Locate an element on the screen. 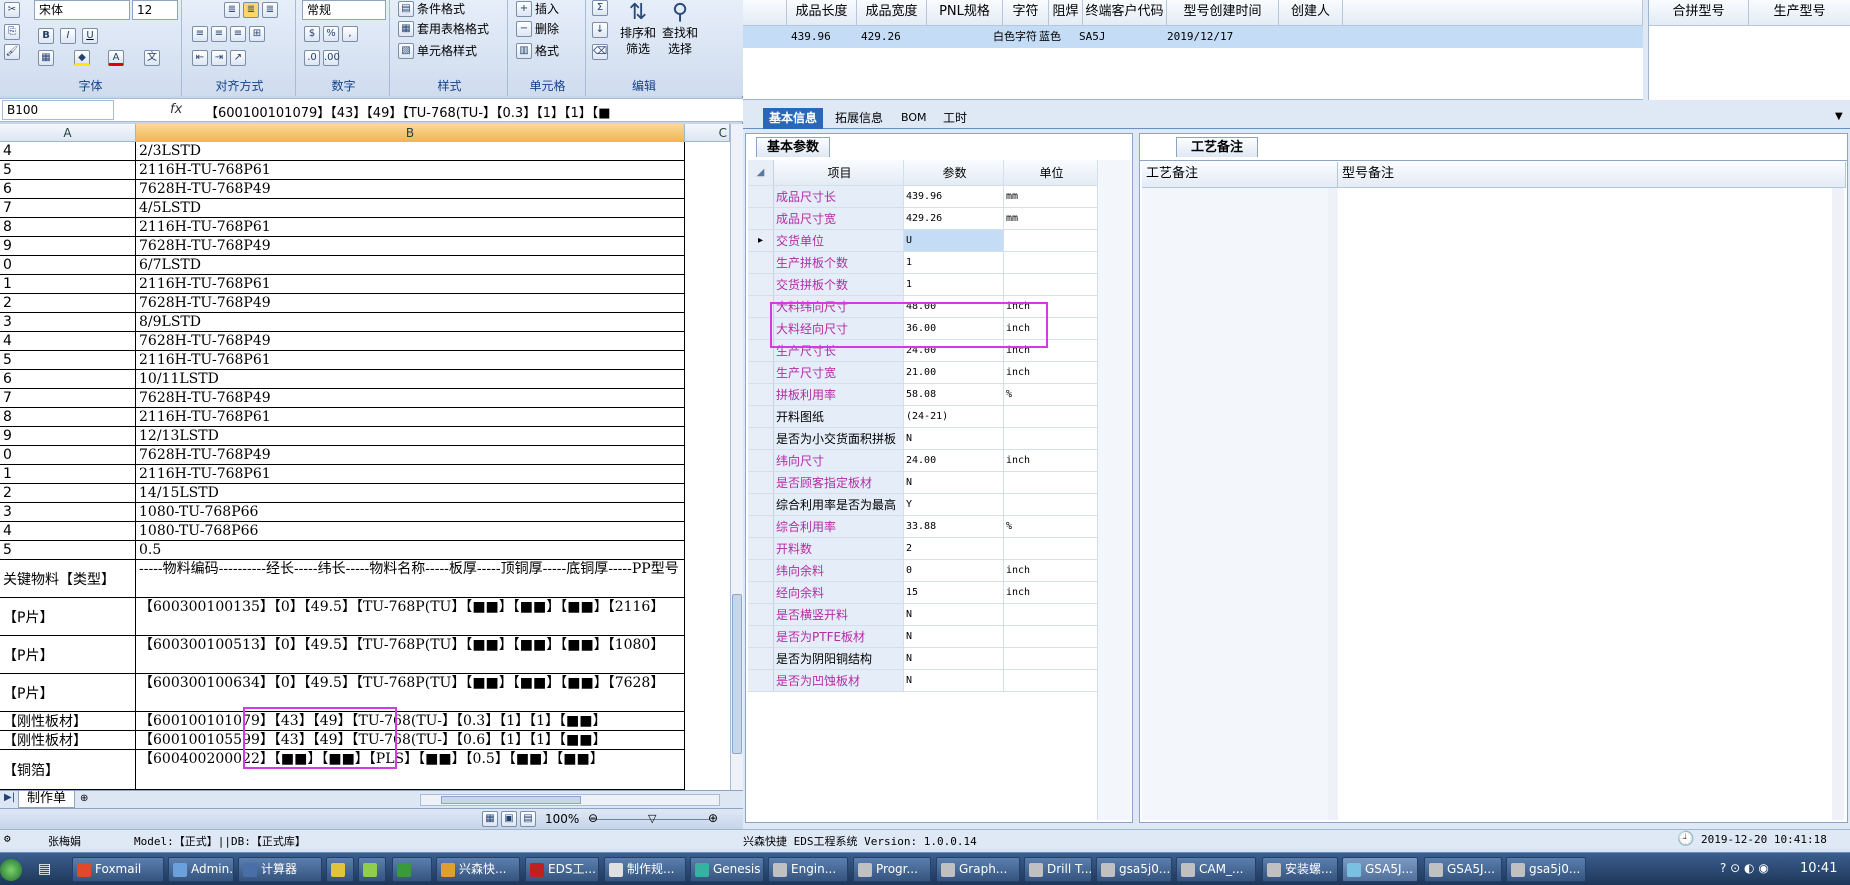 Image resolution: width=1850 pixels, height=885 pixels. table-row: 4 7628H-TU-768P49 is located at coordinates (342, 341).